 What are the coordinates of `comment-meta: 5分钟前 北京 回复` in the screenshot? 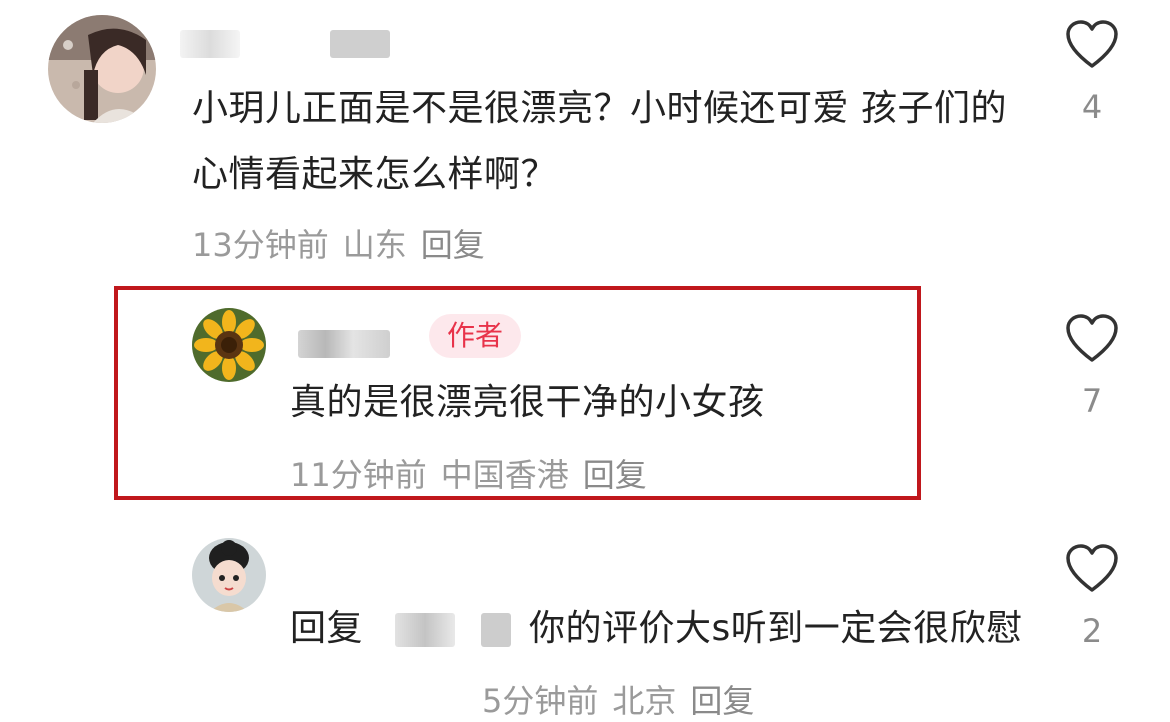 It's located at (625, 699).